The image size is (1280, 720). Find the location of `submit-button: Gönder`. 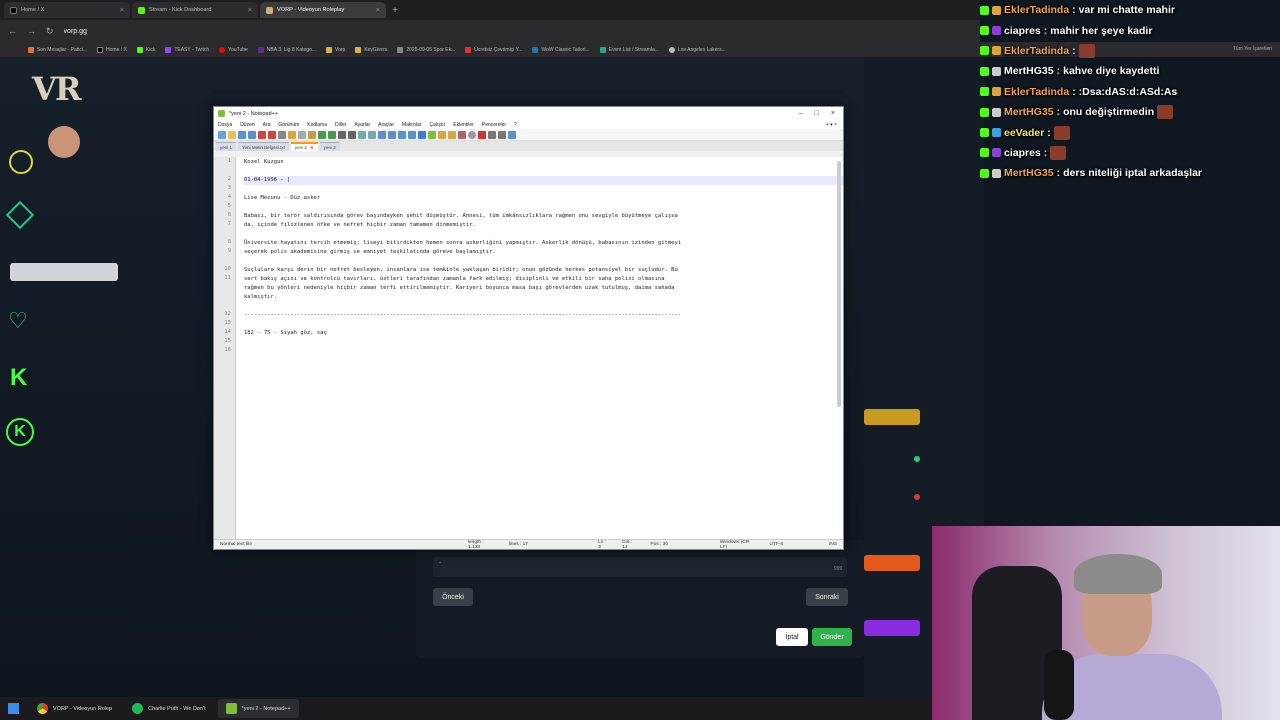

submit-button: Gönder is located at coordinates (832, 637).